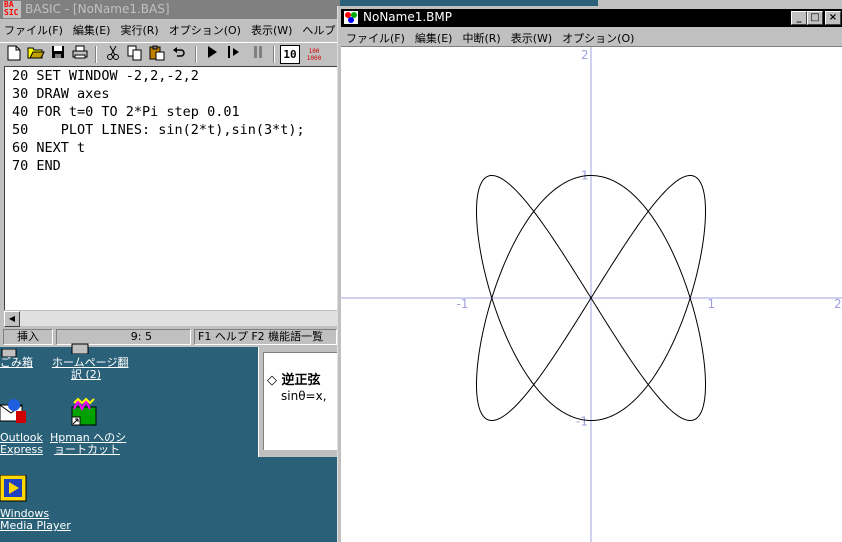 This screenshot has height=542, width=842. What do you see at coordinates (481, 36) in the screenshot?
I see `menu-break: 中断(R)` at bounding box center [481, 36].